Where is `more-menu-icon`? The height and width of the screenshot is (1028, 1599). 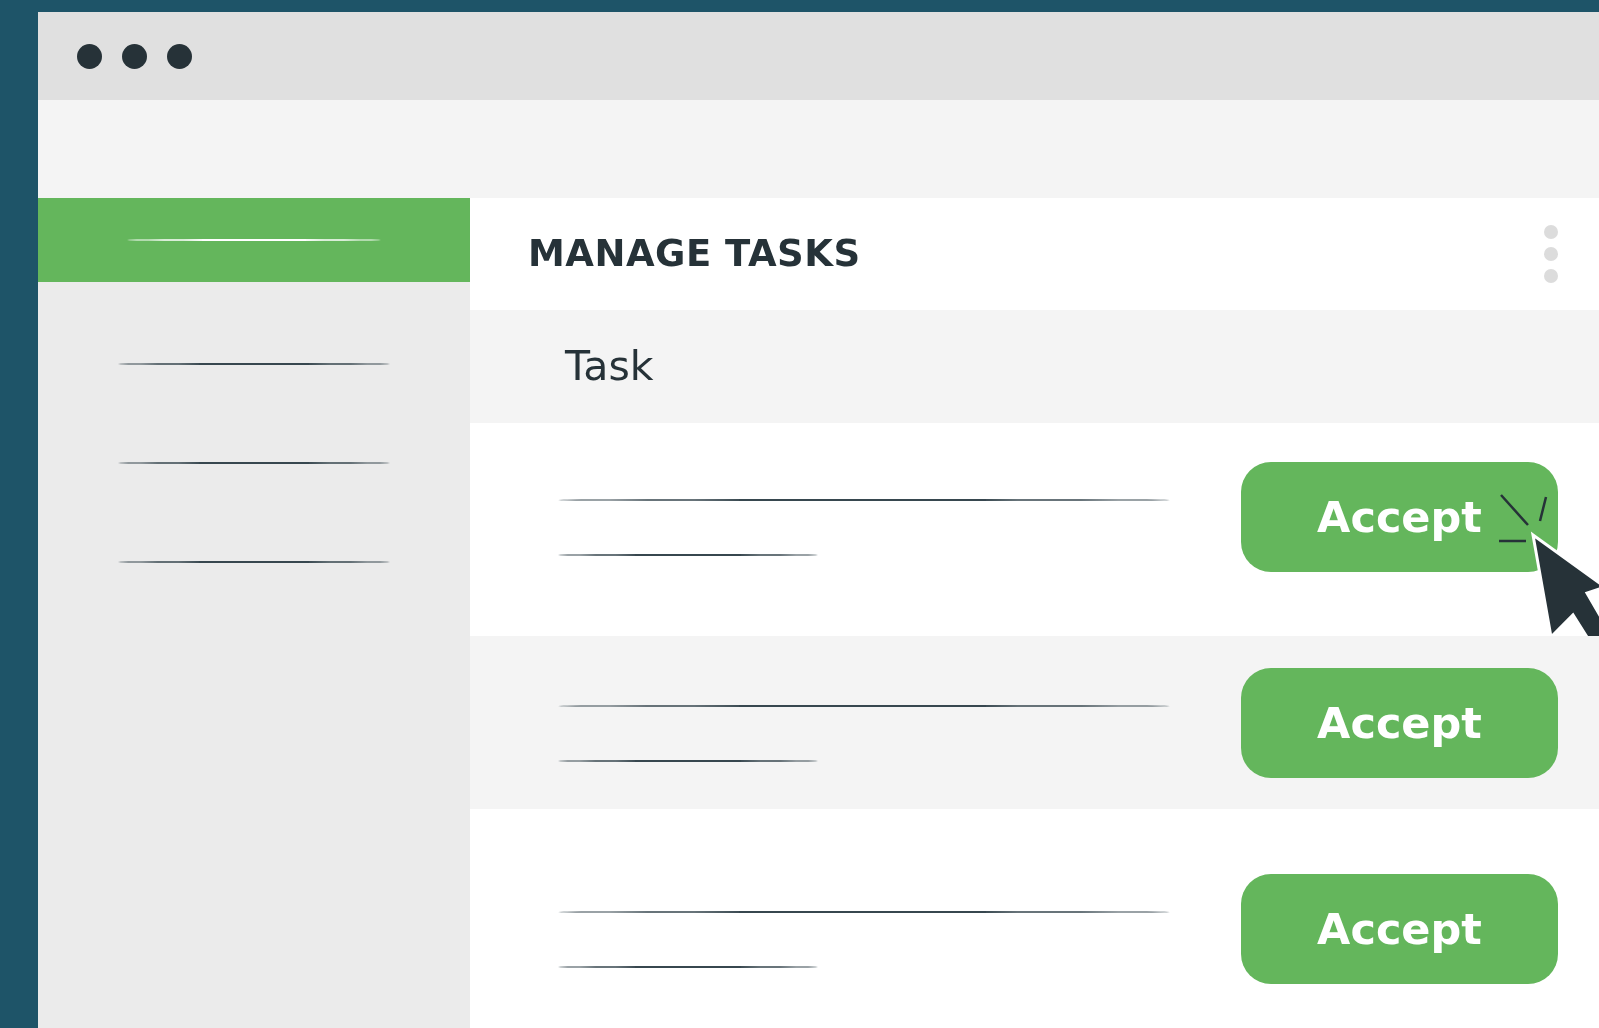
more-menu-icon is located at coordinates (1551, 254).